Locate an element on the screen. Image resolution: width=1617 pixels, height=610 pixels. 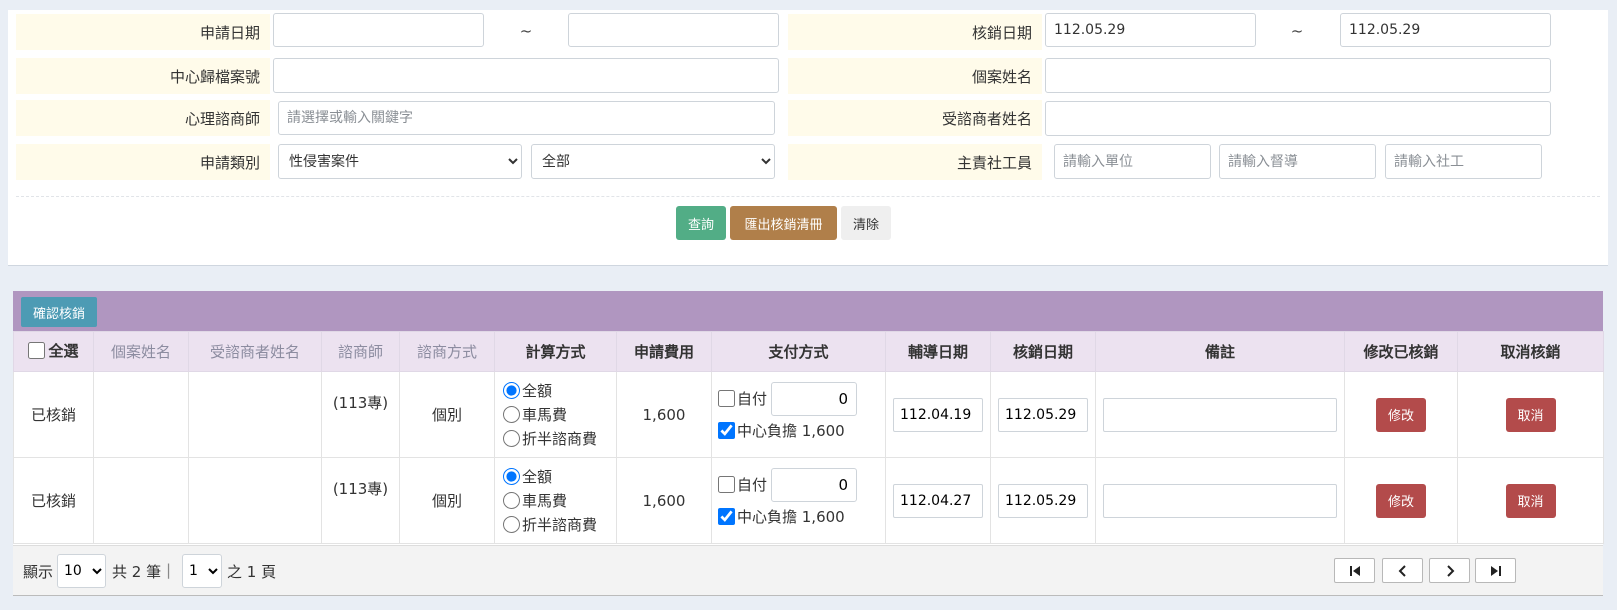
first-page-button is located at coordinates (1354, 570).